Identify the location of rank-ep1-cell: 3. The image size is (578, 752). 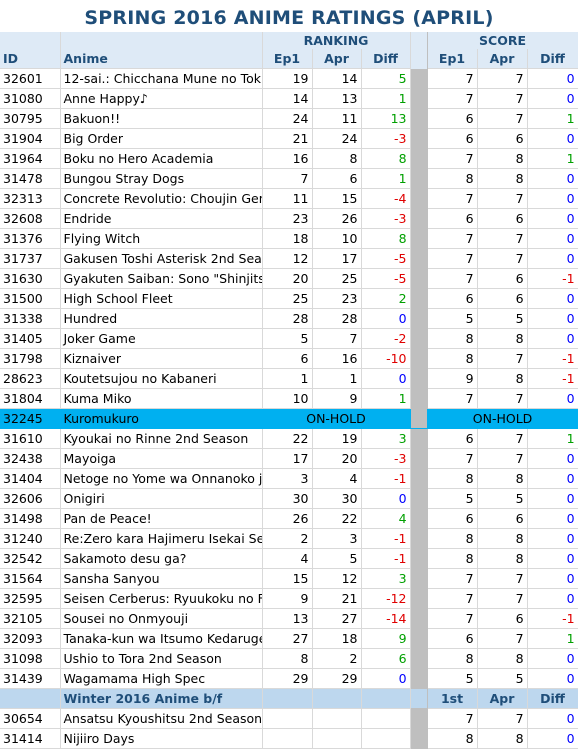
(287, 478).